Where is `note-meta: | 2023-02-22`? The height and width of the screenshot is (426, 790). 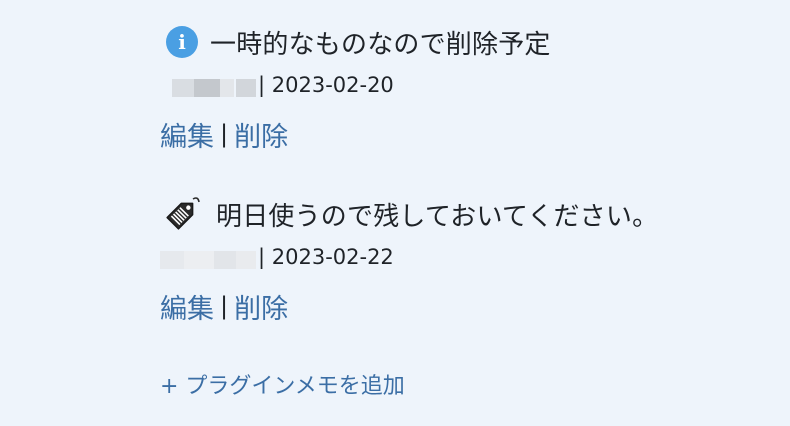
note-meta: | 2023-02-22 is located at coordinates (409, 257).